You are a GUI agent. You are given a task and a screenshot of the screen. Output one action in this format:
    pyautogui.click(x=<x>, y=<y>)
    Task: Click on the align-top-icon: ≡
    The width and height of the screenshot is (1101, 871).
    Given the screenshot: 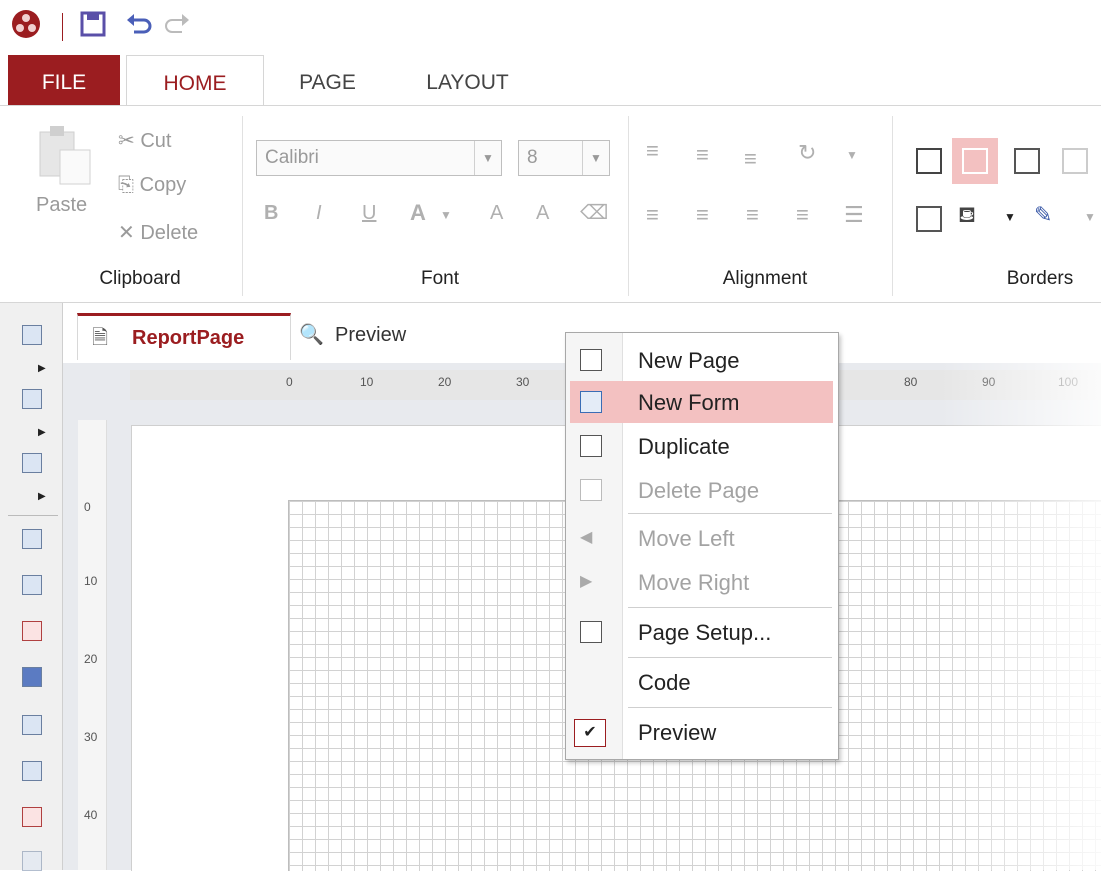 What is the action you would take?
    pyautogui.click(x=652, y=151)
    